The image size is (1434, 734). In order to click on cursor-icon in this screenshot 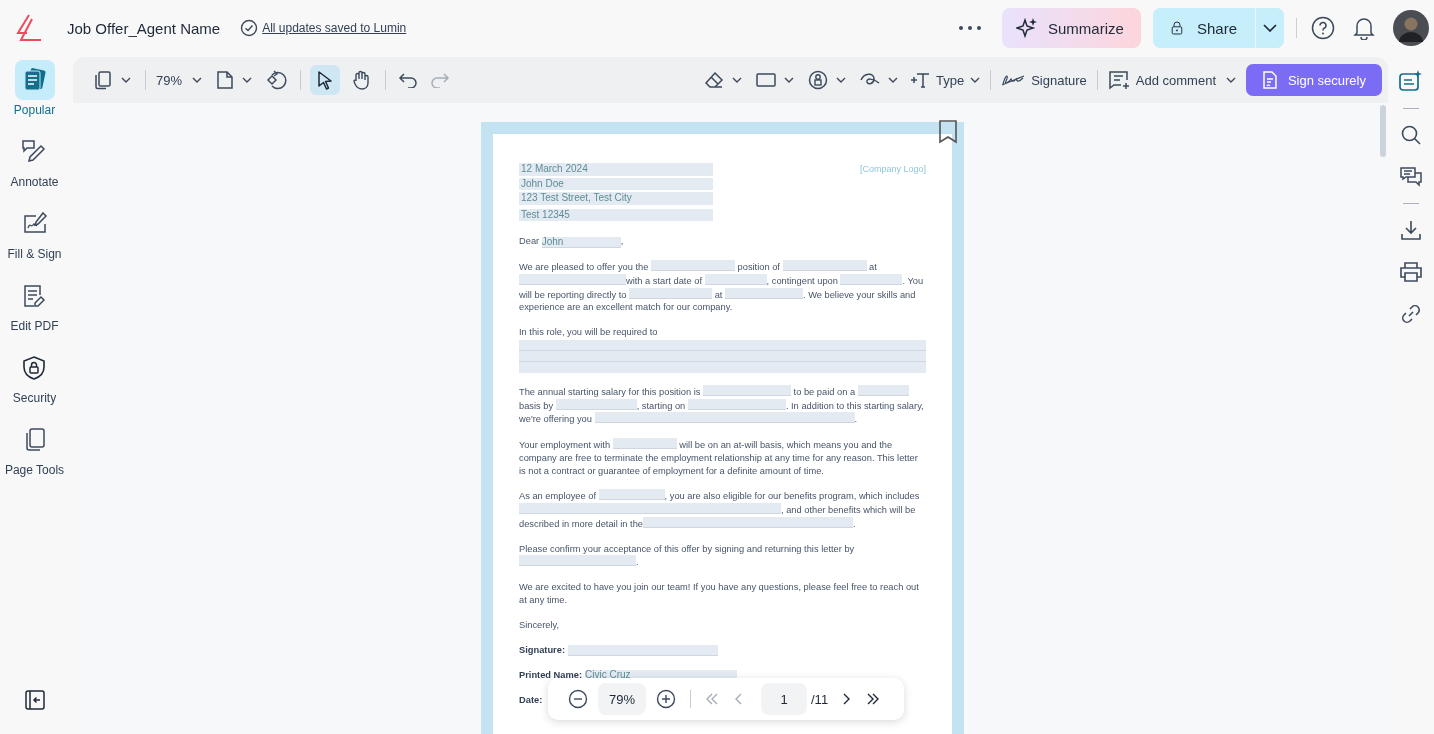, I will do `click(325, 80)`.